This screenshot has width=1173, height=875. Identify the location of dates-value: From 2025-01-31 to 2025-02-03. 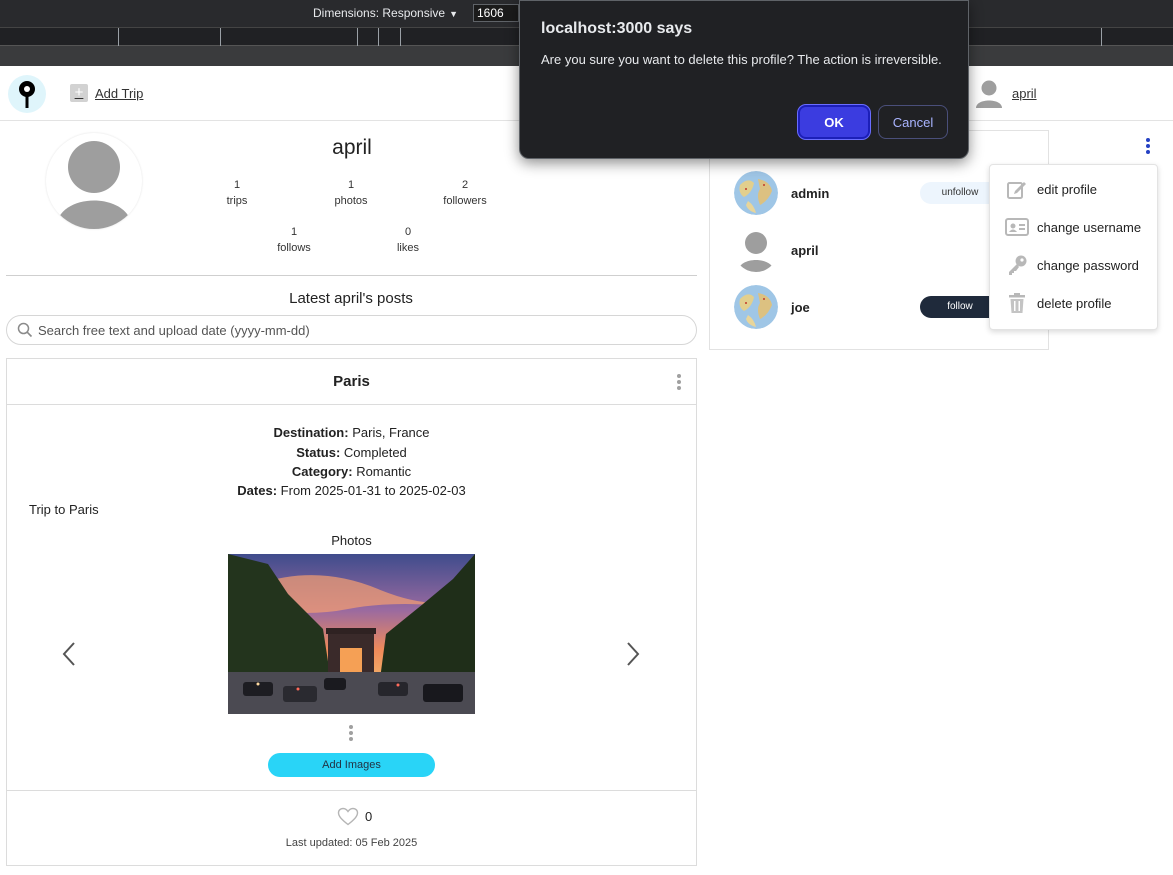
(373, 490).